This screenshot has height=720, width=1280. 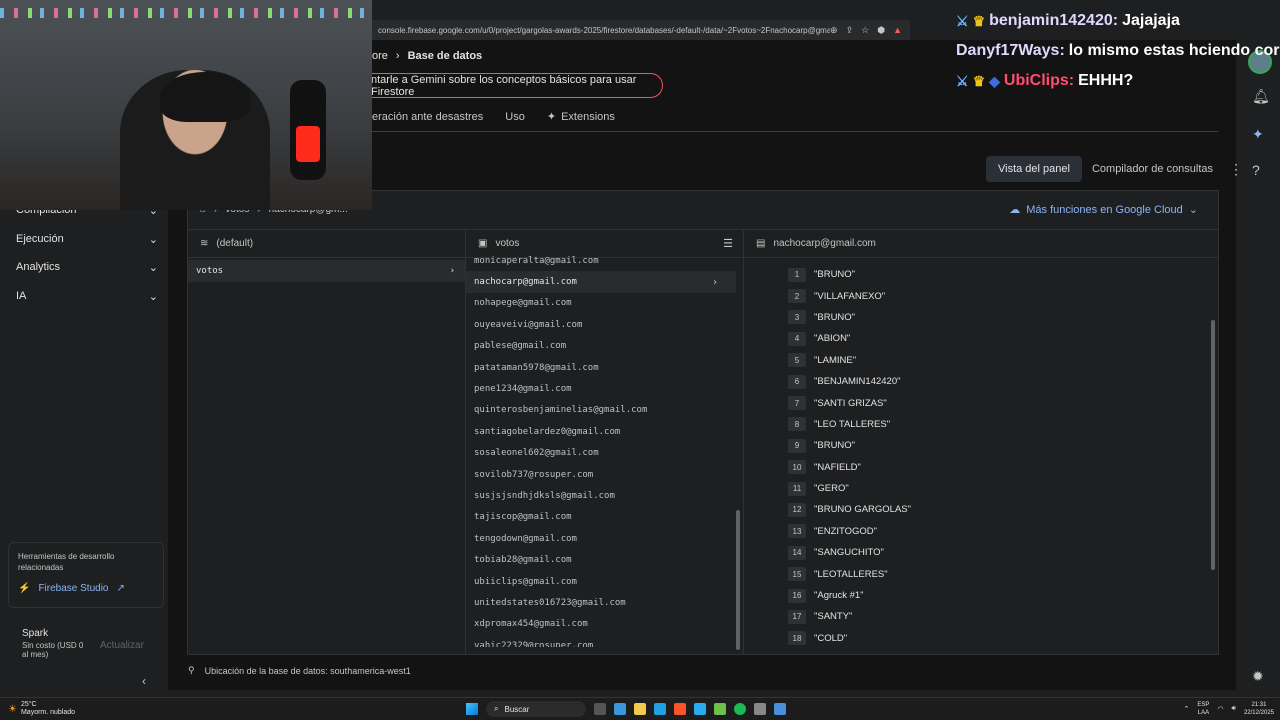 What do you see at coordinates (797, 424) in the screenshot?
I see `array-index: 8` at bounding box center [797, 424].